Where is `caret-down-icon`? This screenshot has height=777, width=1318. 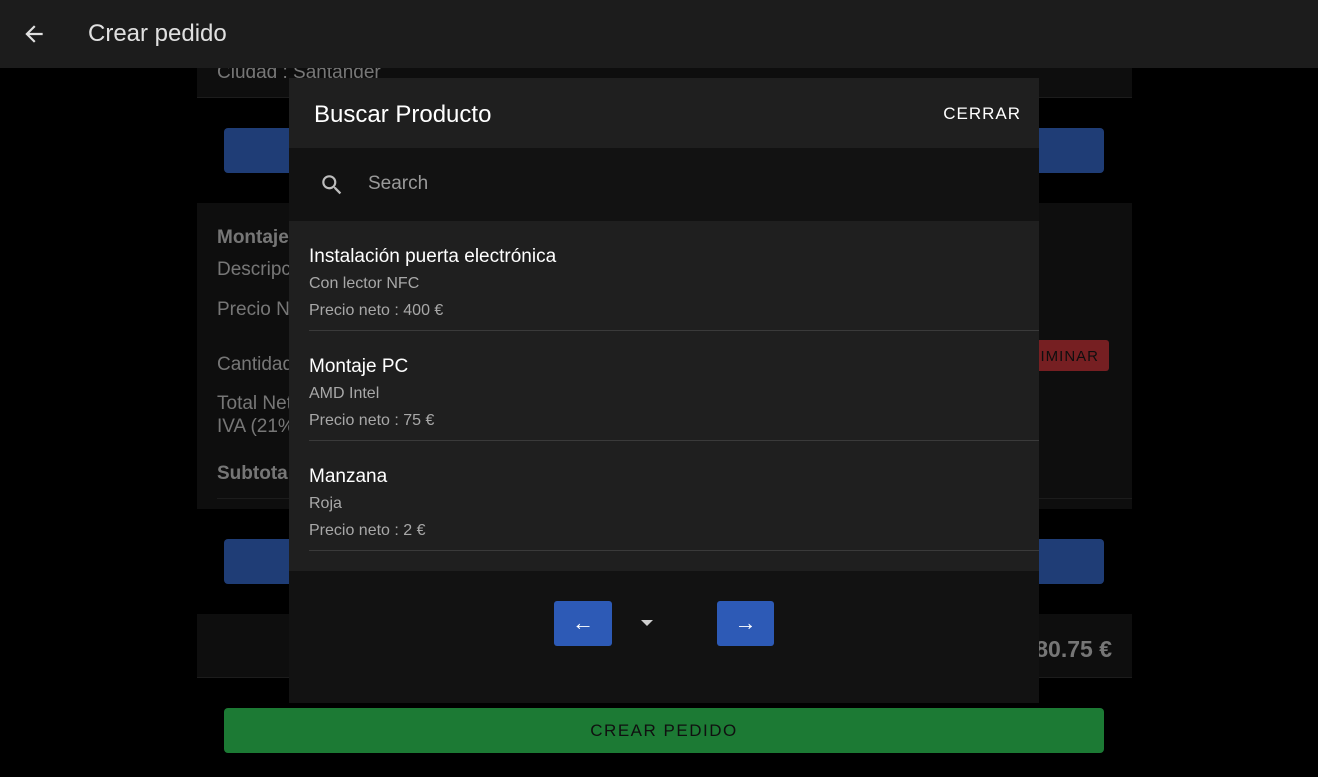
caret-down-icon is located at coordinates (647, 623).